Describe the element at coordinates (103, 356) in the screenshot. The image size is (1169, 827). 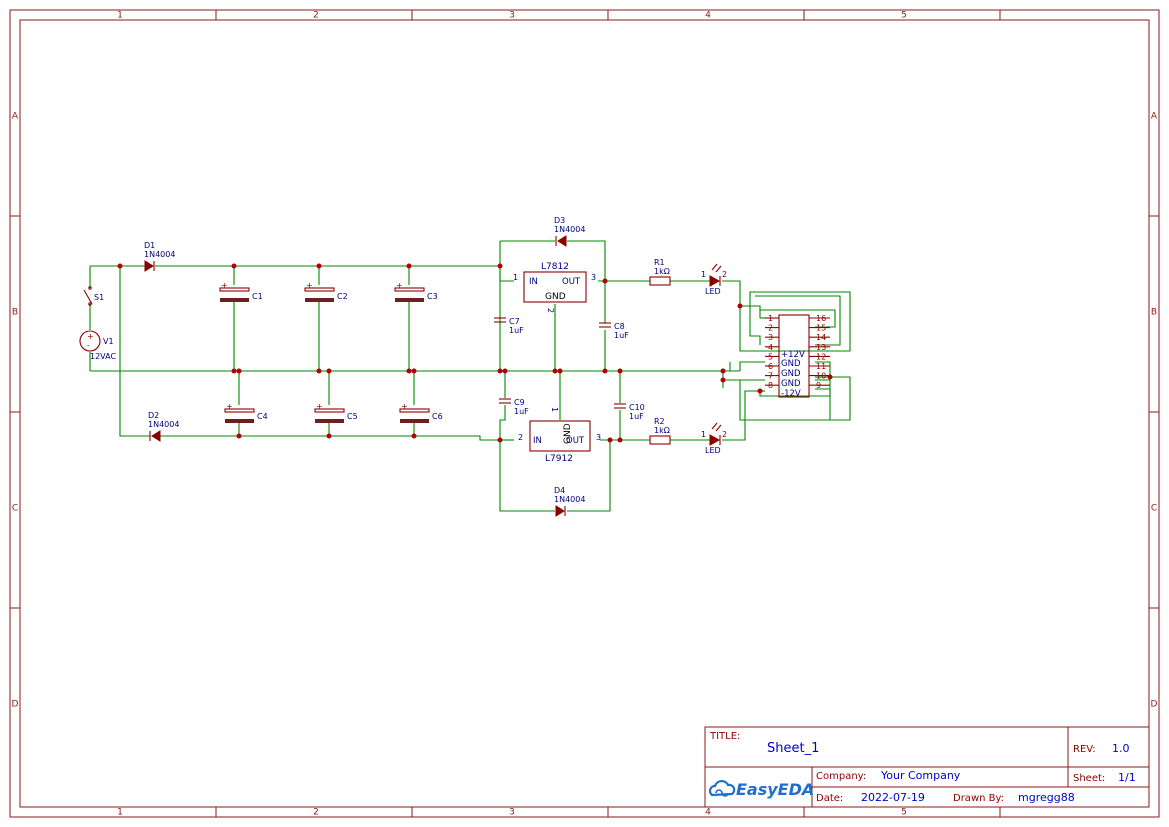
I see `v1-value: 12VAC` at that location.